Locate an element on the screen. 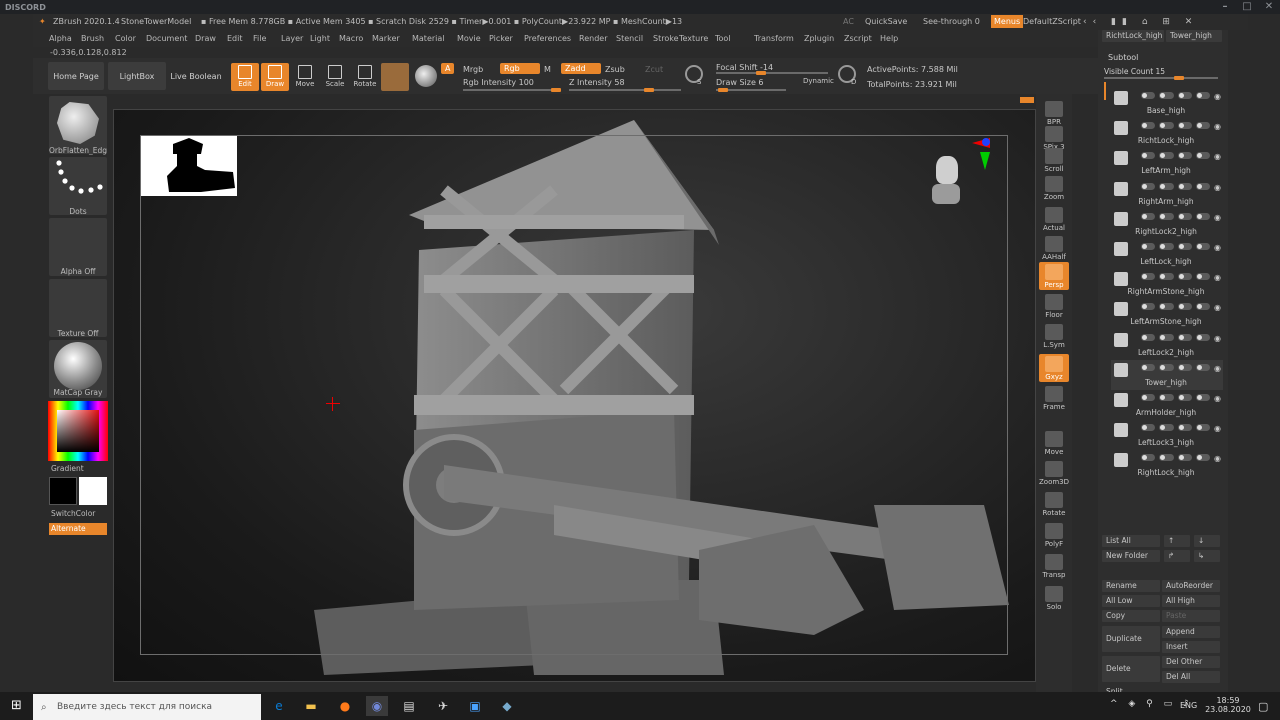 The image size is (1280, 720). subtool-item: ◉ RightArmStone_high is located at coordinates (1167, 284).